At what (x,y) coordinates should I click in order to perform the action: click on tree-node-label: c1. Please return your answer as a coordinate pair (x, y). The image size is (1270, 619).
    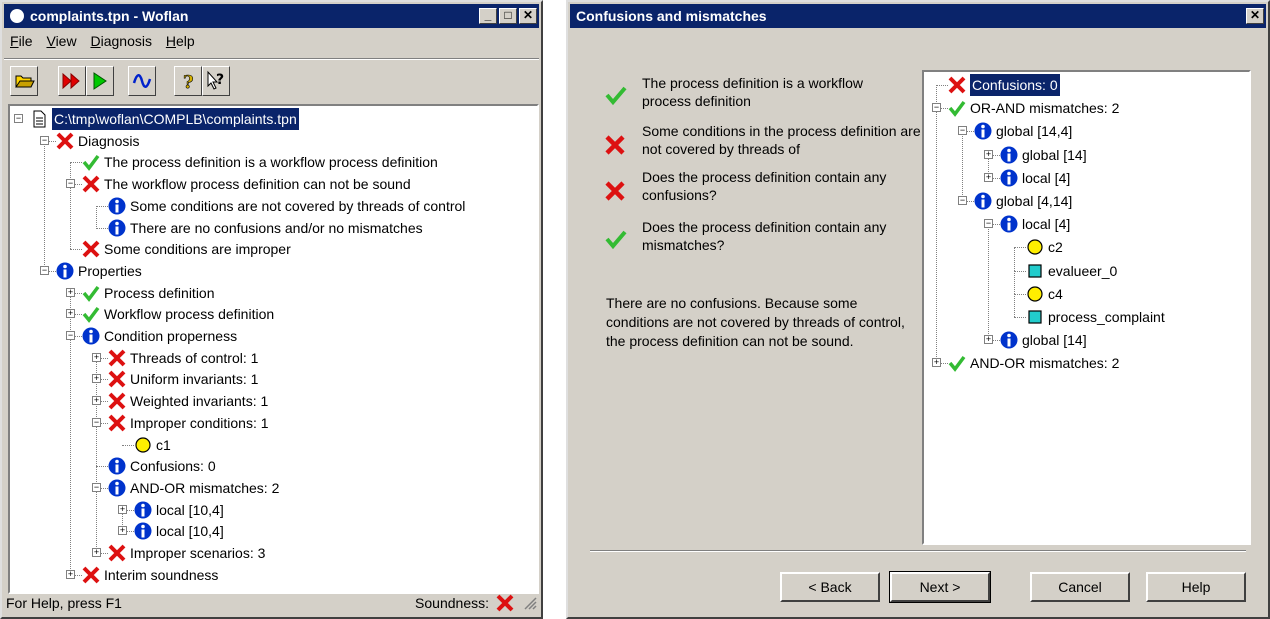
    Looking at the image, I should click on (163, 444).